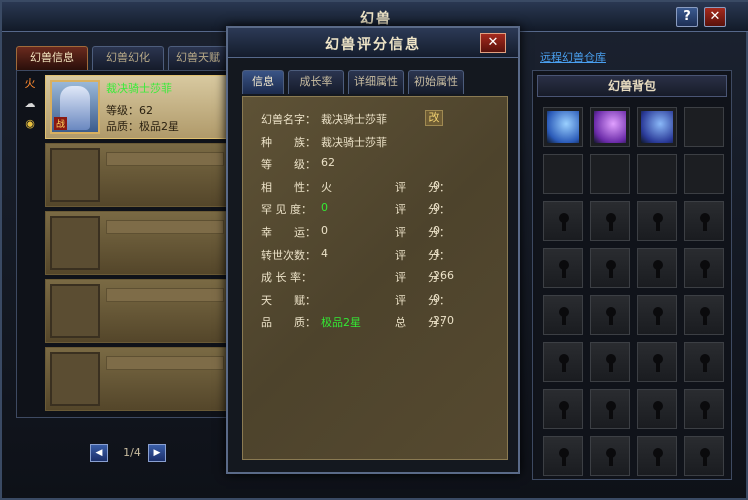 This screenshot has height=500, width=748. Describe the element at coordinates (381, 232) in the screenshot. I see `info-row: 幸 运： 0 评 分： 0` at that location.